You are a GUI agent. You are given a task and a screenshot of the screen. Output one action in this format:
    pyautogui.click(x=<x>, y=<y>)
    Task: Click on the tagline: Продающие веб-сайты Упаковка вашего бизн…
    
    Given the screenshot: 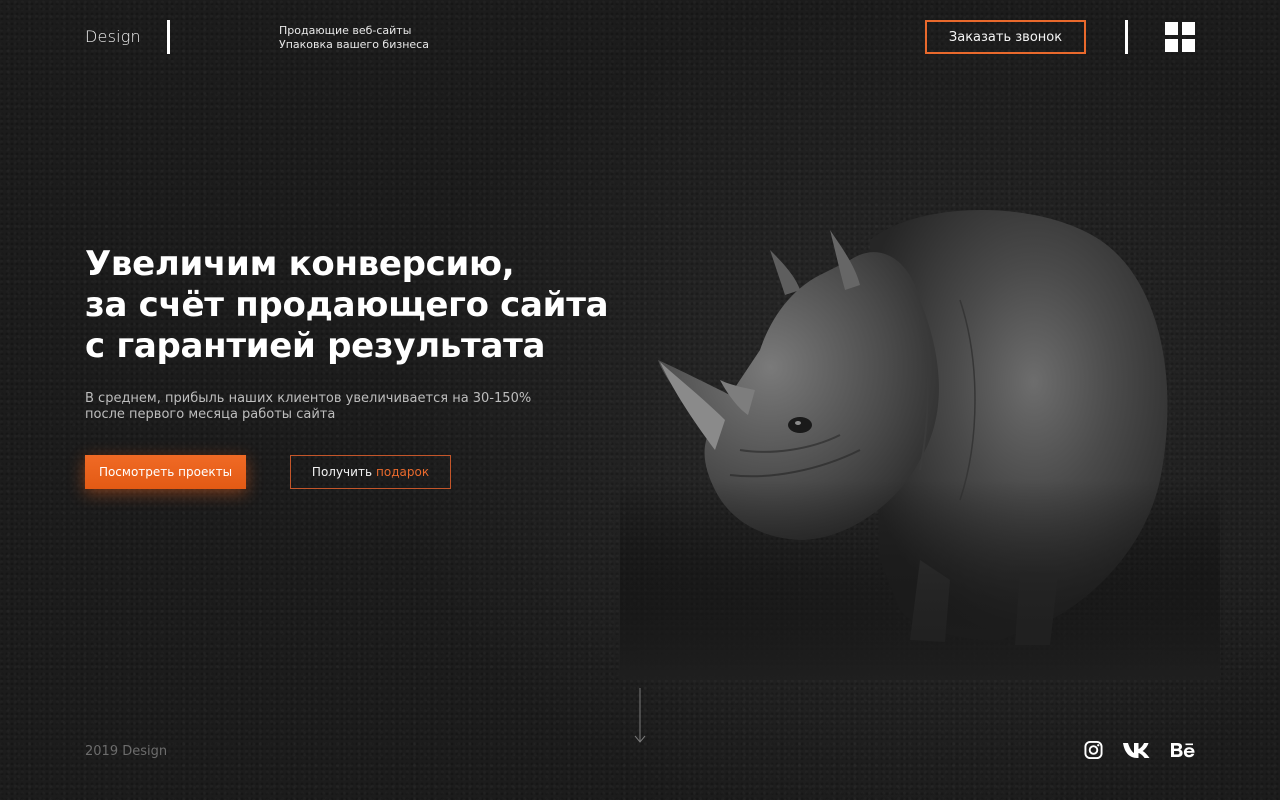 What is the action you would take?
    pyautogui.click(x=354, y=38)
    